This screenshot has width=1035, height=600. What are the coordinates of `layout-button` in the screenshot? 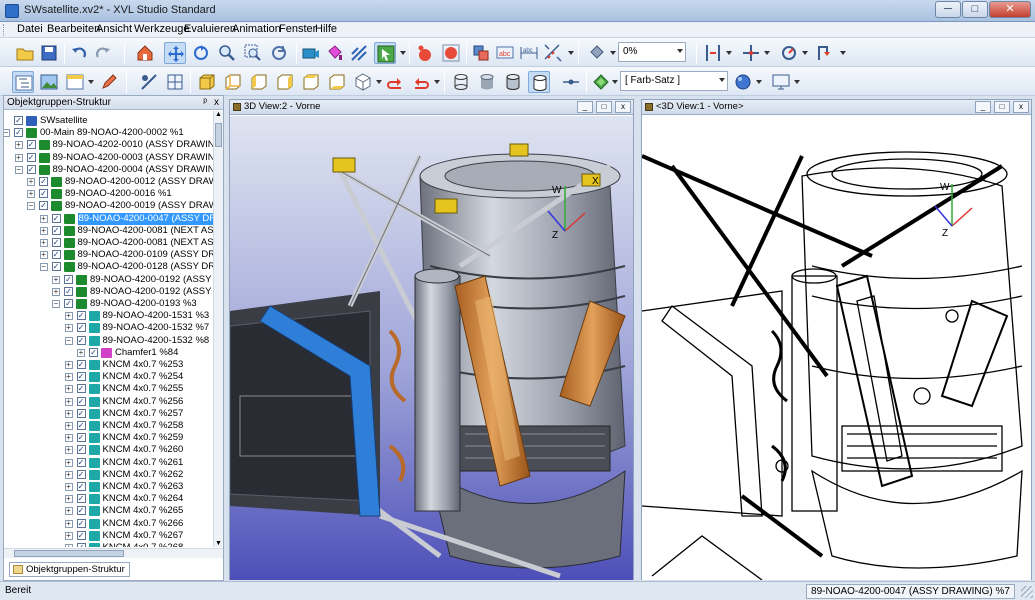 It's located at (75, 82).